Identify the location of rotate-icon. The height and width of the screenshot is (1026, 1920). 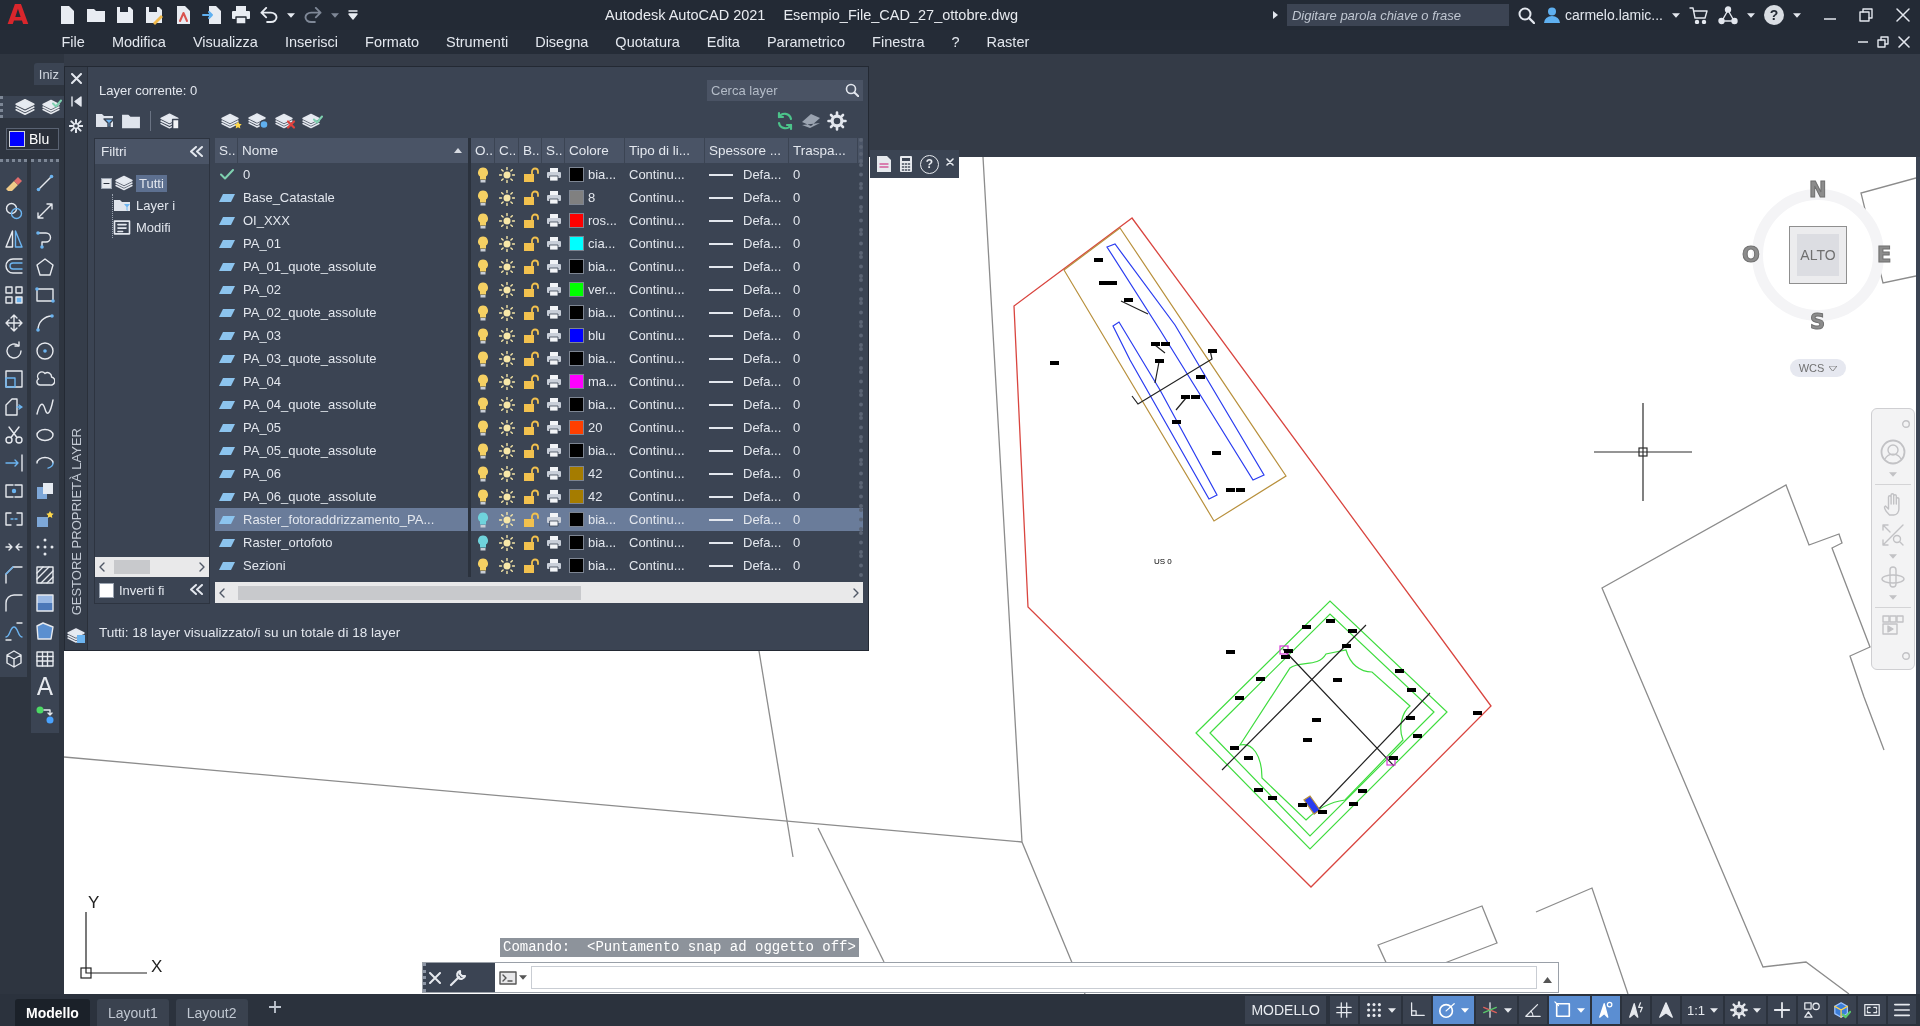
(13, 351).